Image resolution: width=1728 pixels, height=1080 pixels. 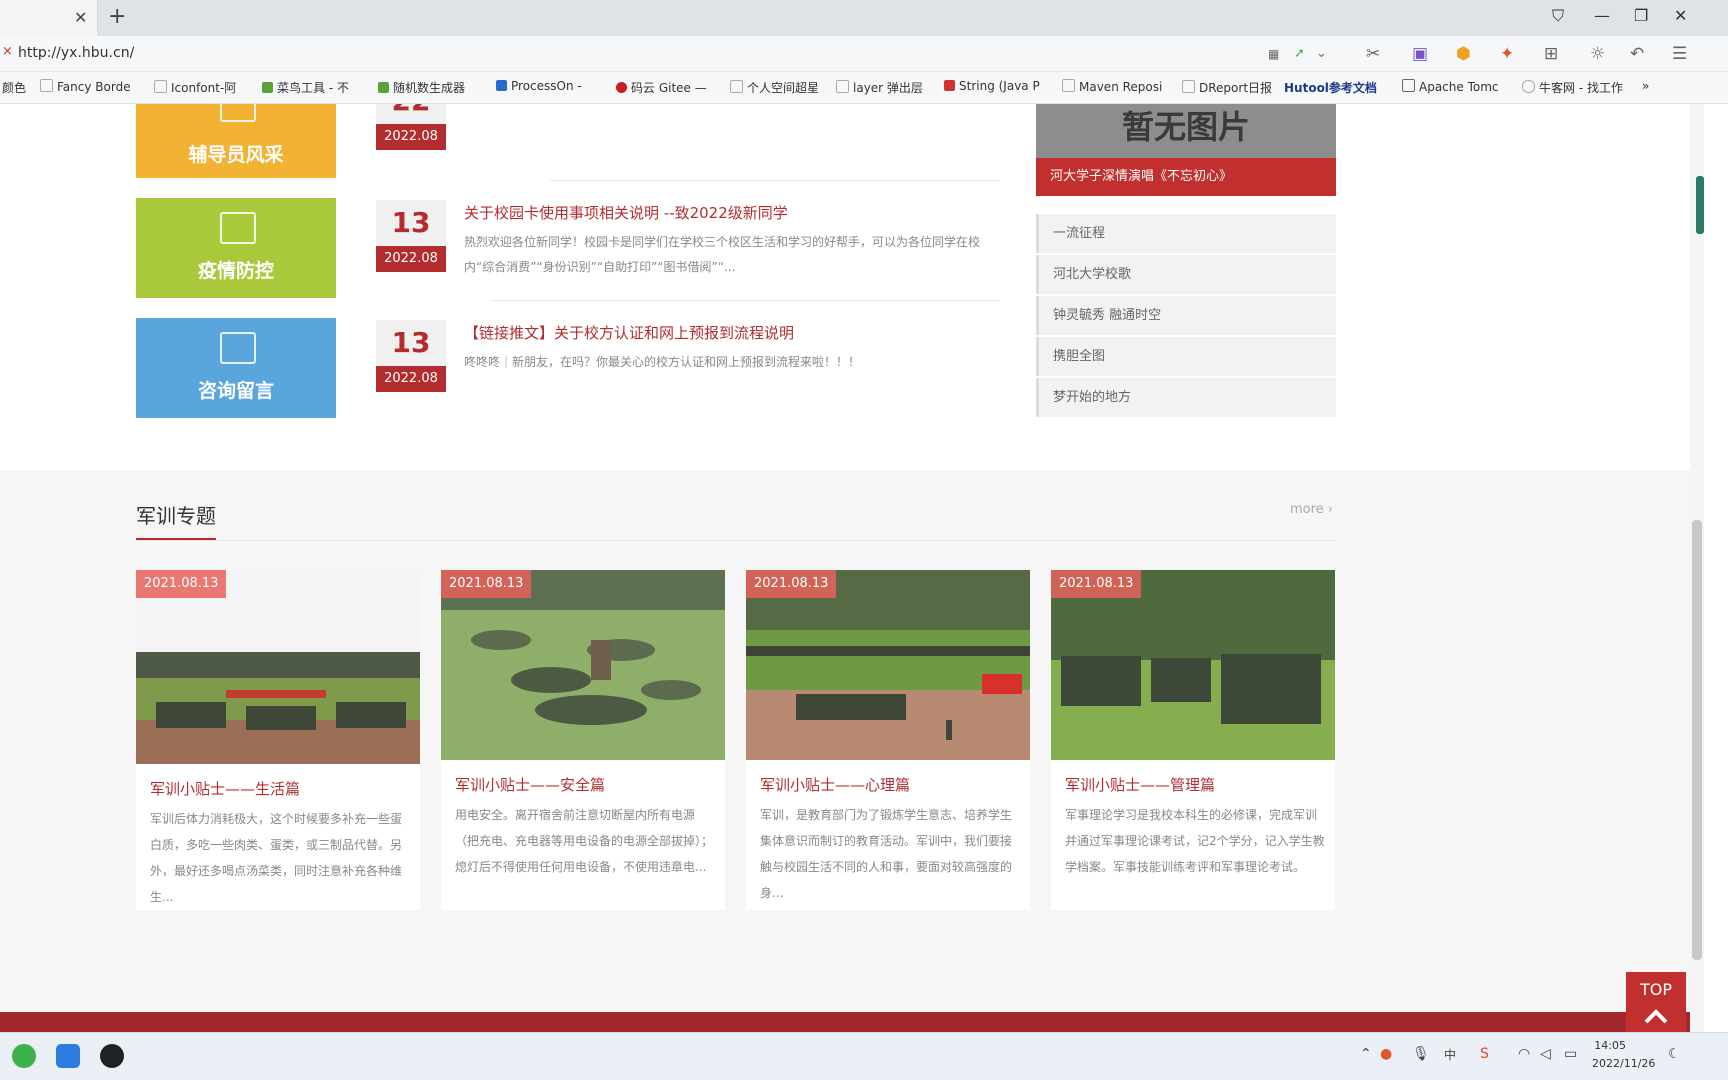 I want to click on bookmark-item: layer 弹出层, so click(x=879, y=87).